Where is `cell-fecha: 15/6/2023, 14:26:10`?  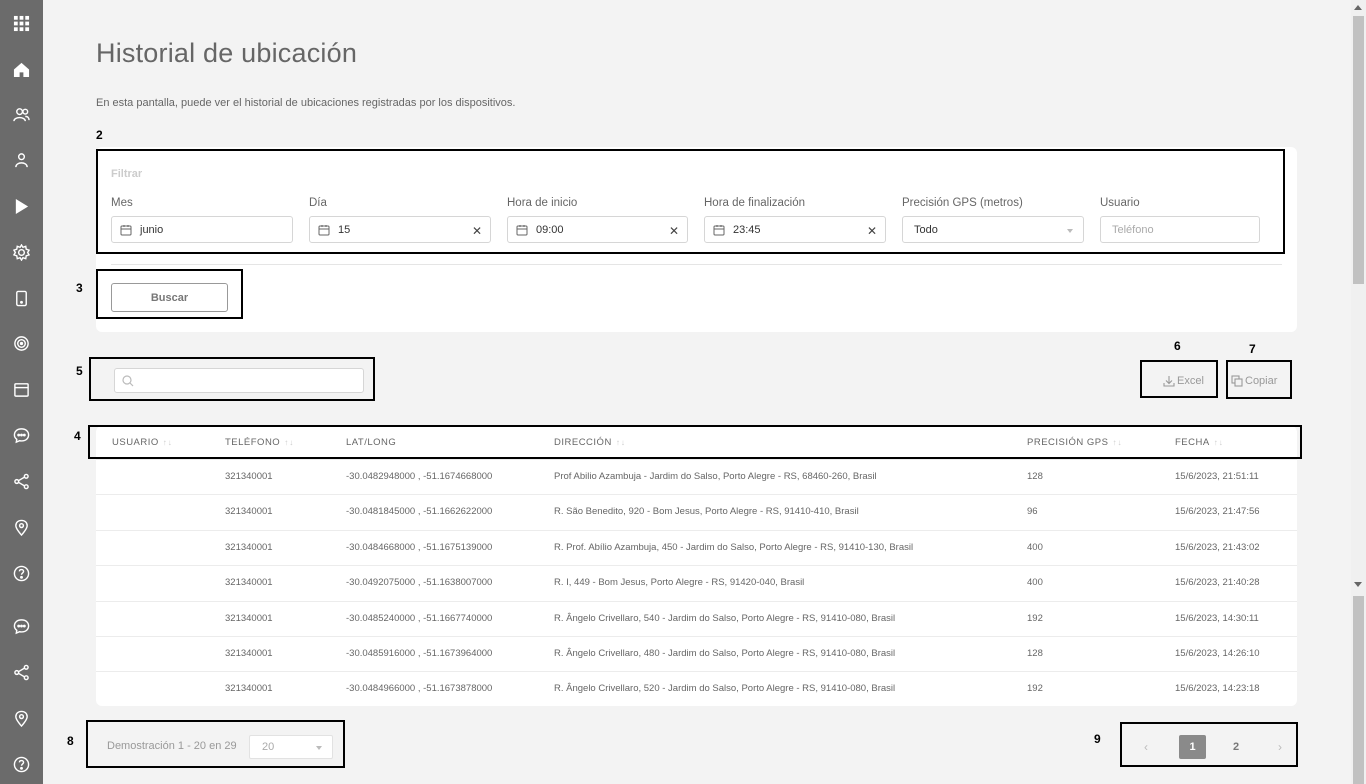 cell-fecha: 15/6/2023, 14:26:10 is located at coordinates (1217, 653).